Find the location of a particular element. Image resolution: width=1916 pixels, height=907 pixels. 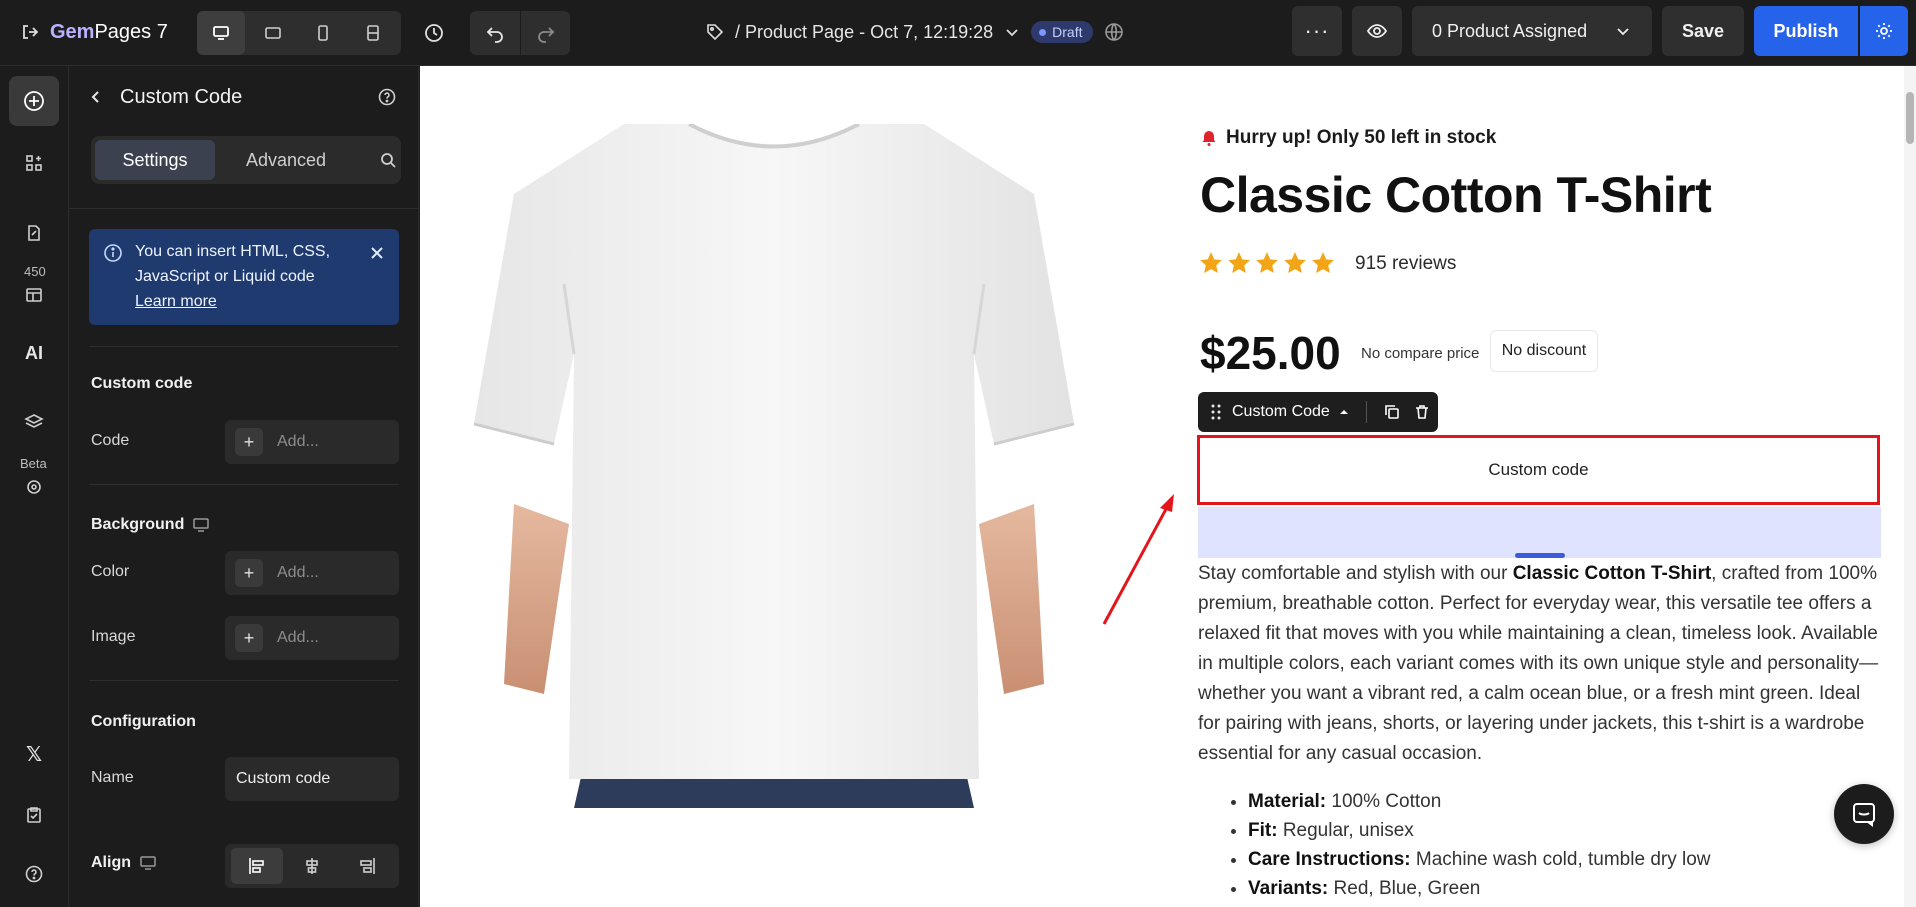

learn-more-link: Learn more is located at coordinates (176, 301).